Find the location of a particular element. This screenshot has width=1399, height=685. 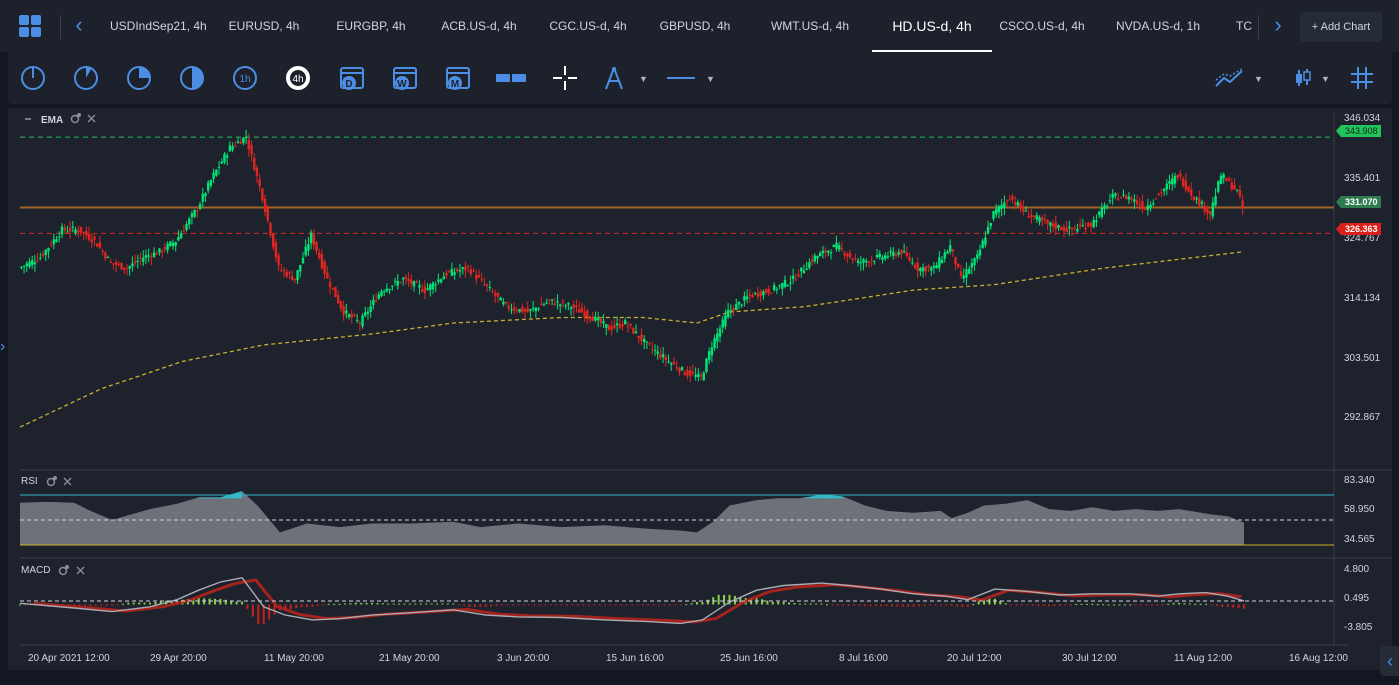

chart-type-button is located at coordinates (1303, 78).